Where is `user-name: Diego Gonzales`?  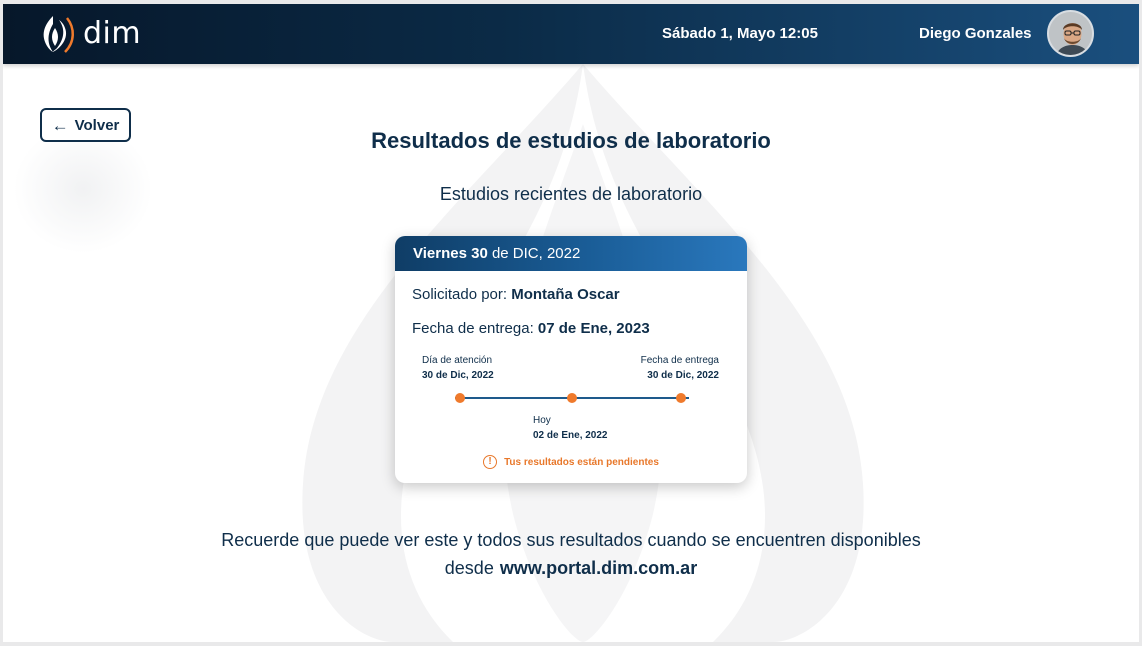 user-name: Diego Gonzales is located at coordinates (975, 33).